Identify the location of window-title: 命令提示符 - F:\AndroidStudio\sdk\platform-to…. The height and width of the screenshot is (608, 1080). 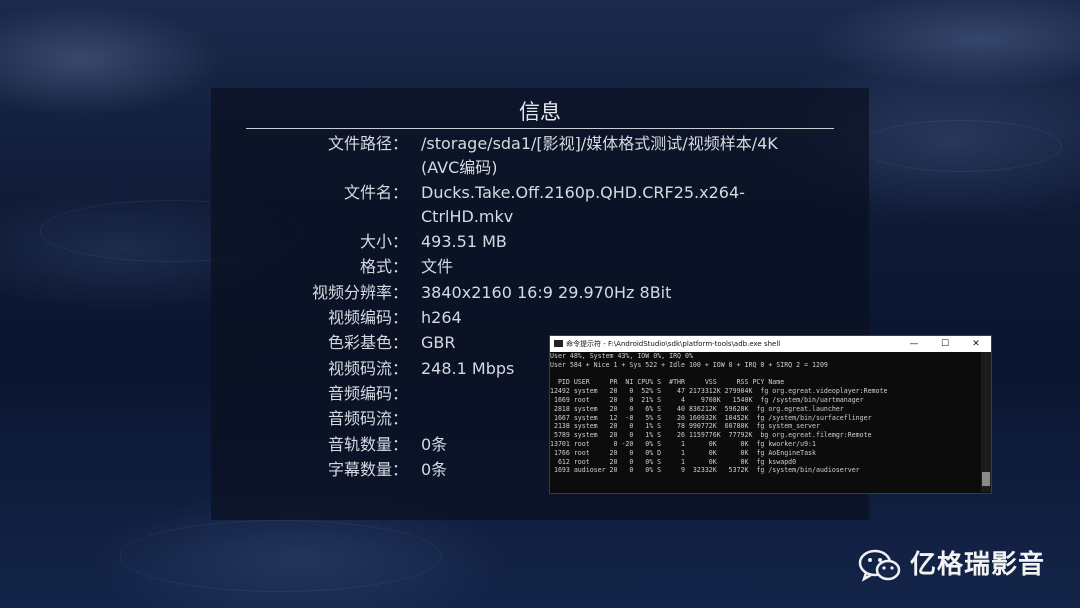
(673, 344).